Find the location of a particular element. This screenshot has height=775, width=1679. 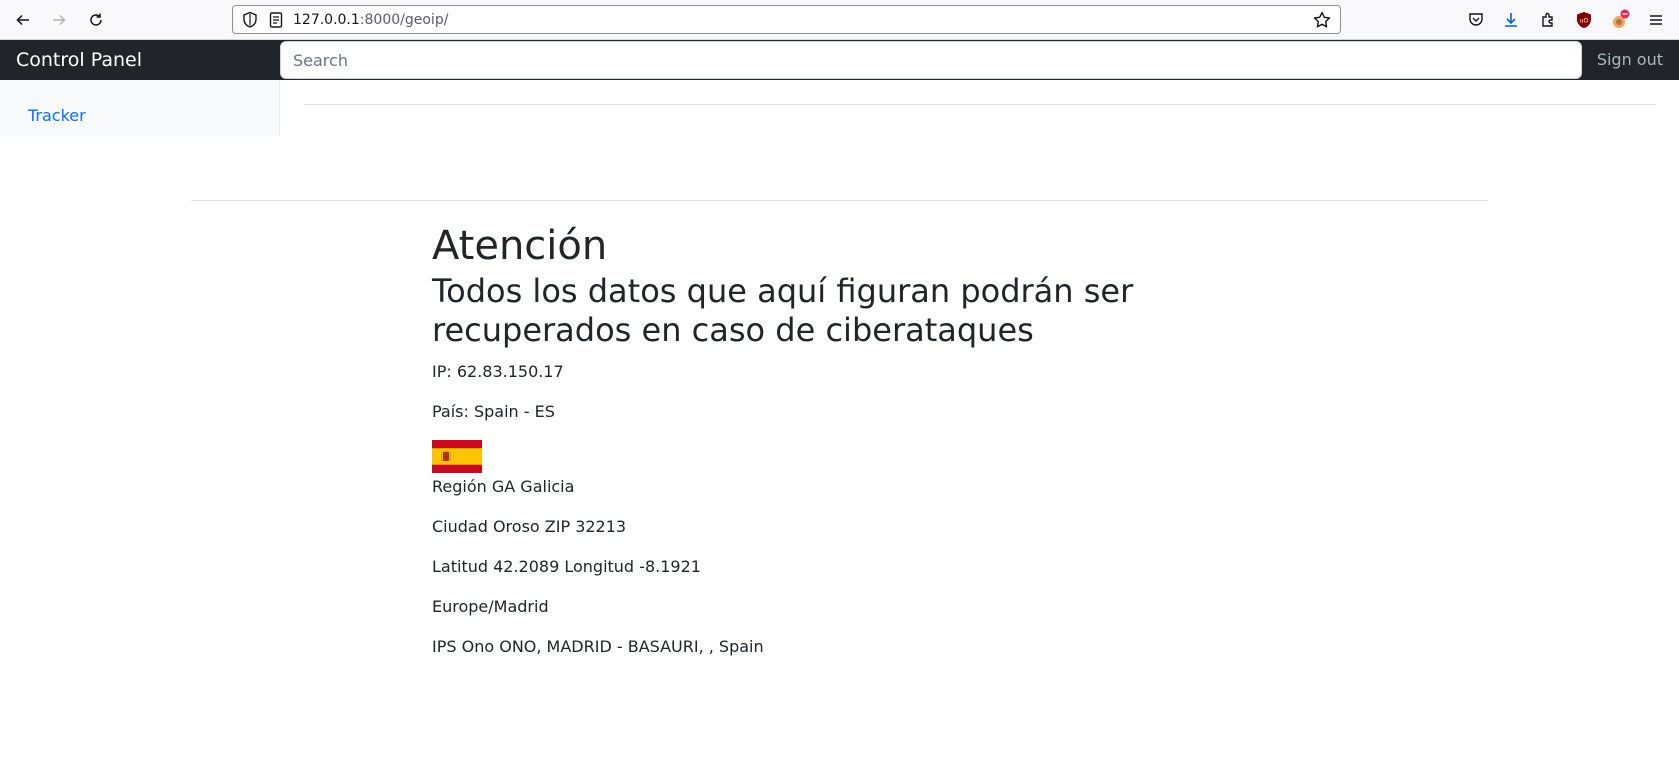

spain-flag-icon is located at coordinates (457, 456).